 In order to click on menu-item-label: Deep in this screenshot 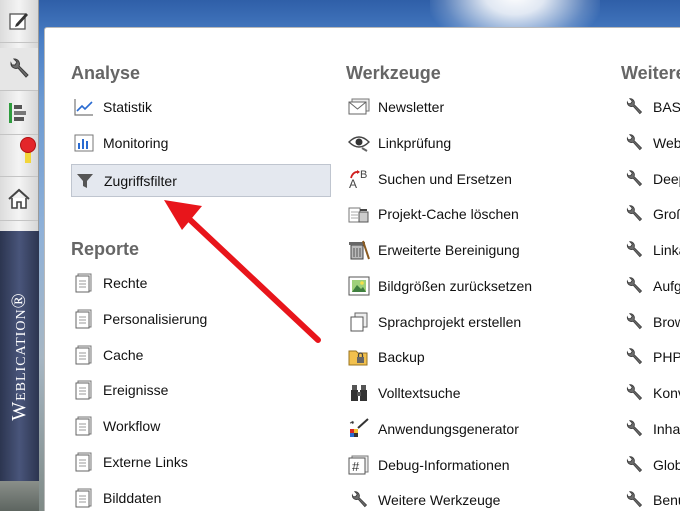, I will do `click(666, 179)`.